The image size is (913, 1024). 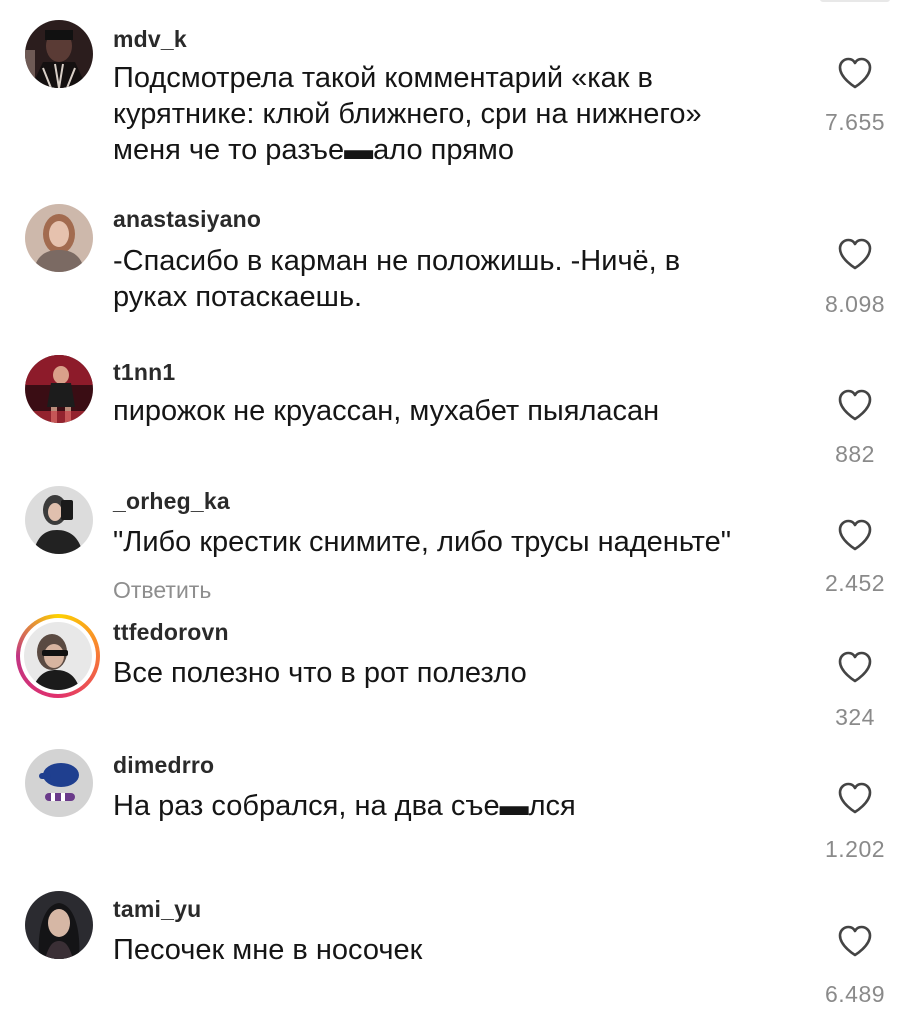 I want to click on like-block: 882, so click(x=855, y=428).